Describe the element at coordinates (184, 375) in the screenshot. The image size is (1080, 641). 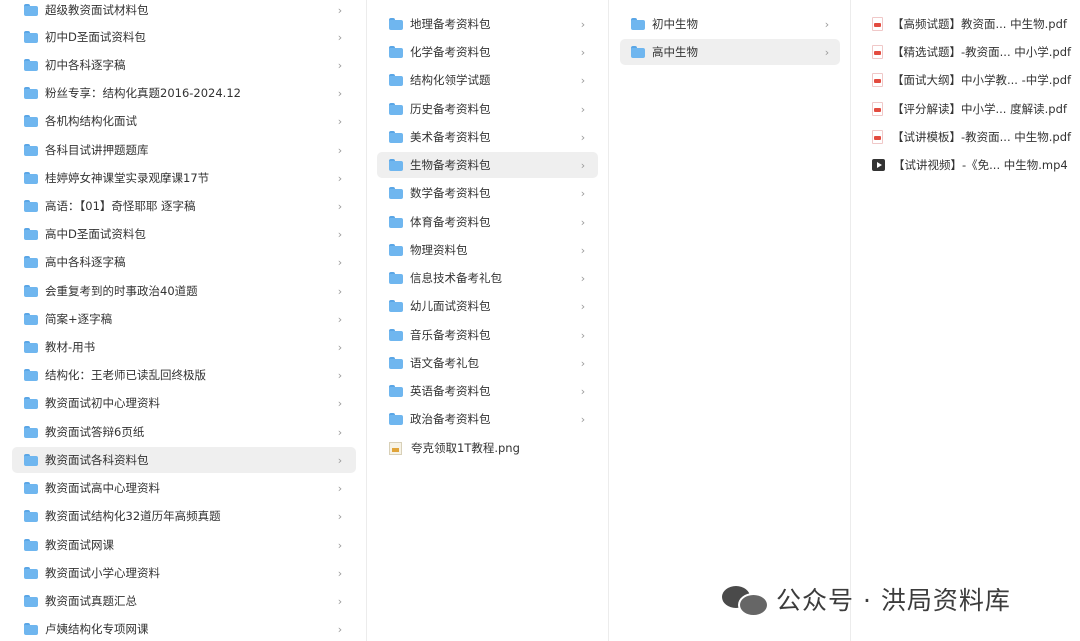
I see `folder-item: 结构化：王老师已读乱回终极版 ›` at that location.